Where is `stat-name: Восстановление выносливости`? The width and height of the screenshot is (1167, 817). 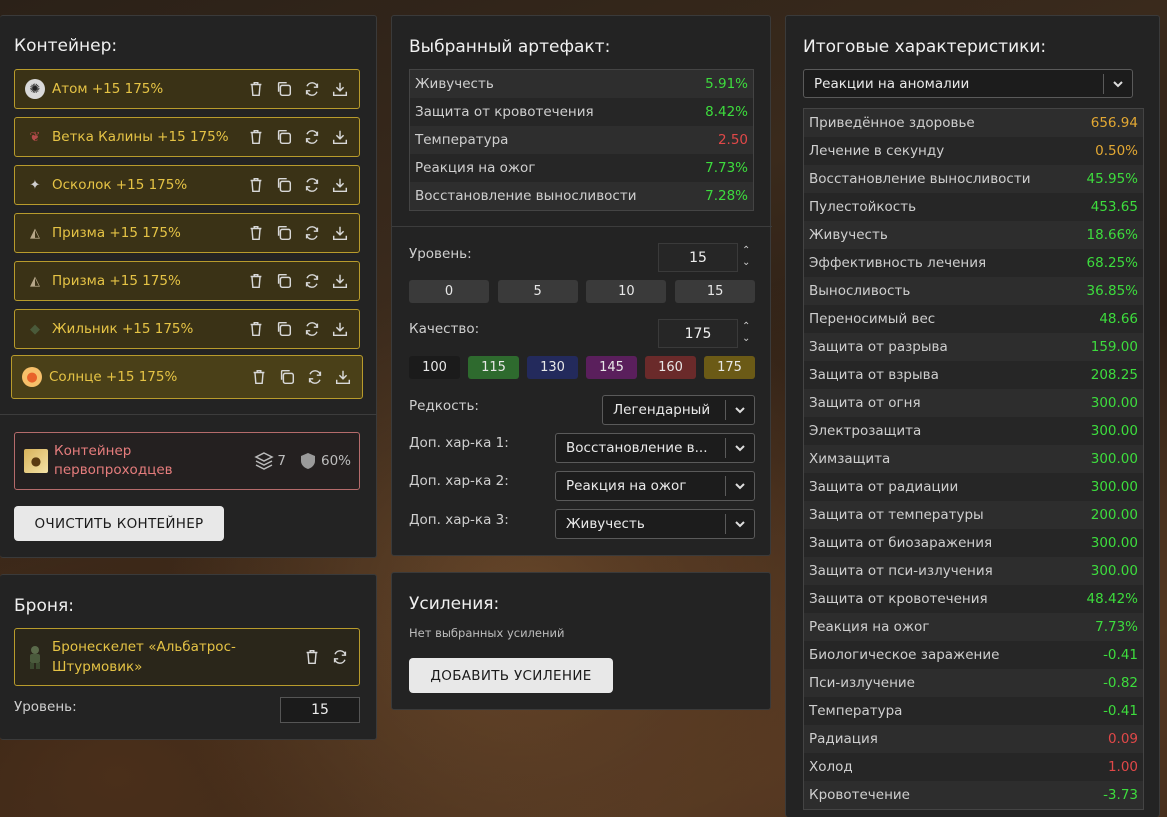
stat-name: Восстановление выносливости is located at coordinates (526, 196).